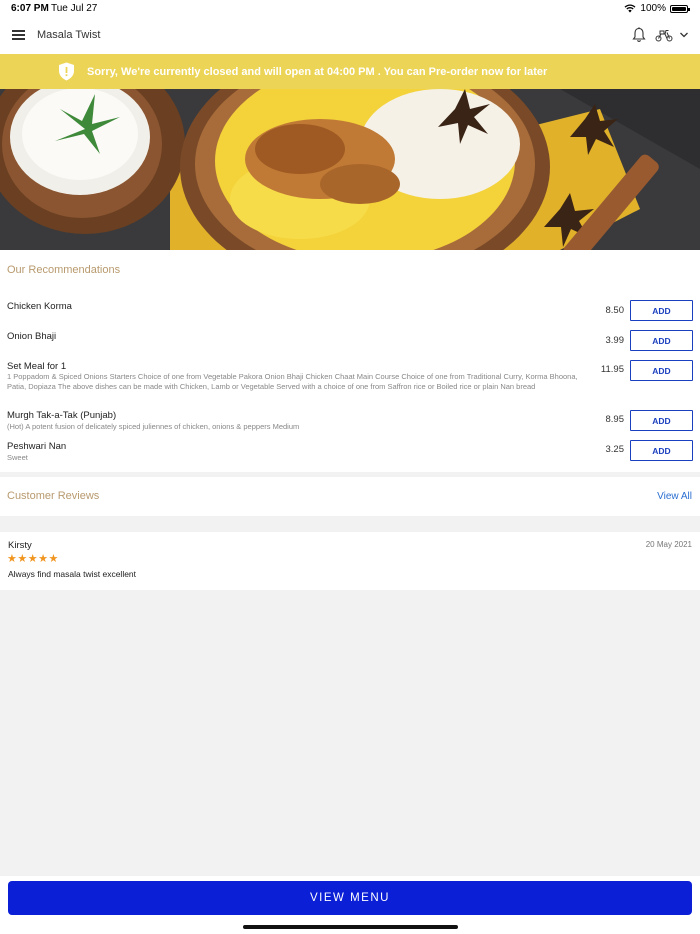  What do you see at coordinates (639, 35) in the screenshot?
I see `bell-icon` at bounding box center [639, 35].